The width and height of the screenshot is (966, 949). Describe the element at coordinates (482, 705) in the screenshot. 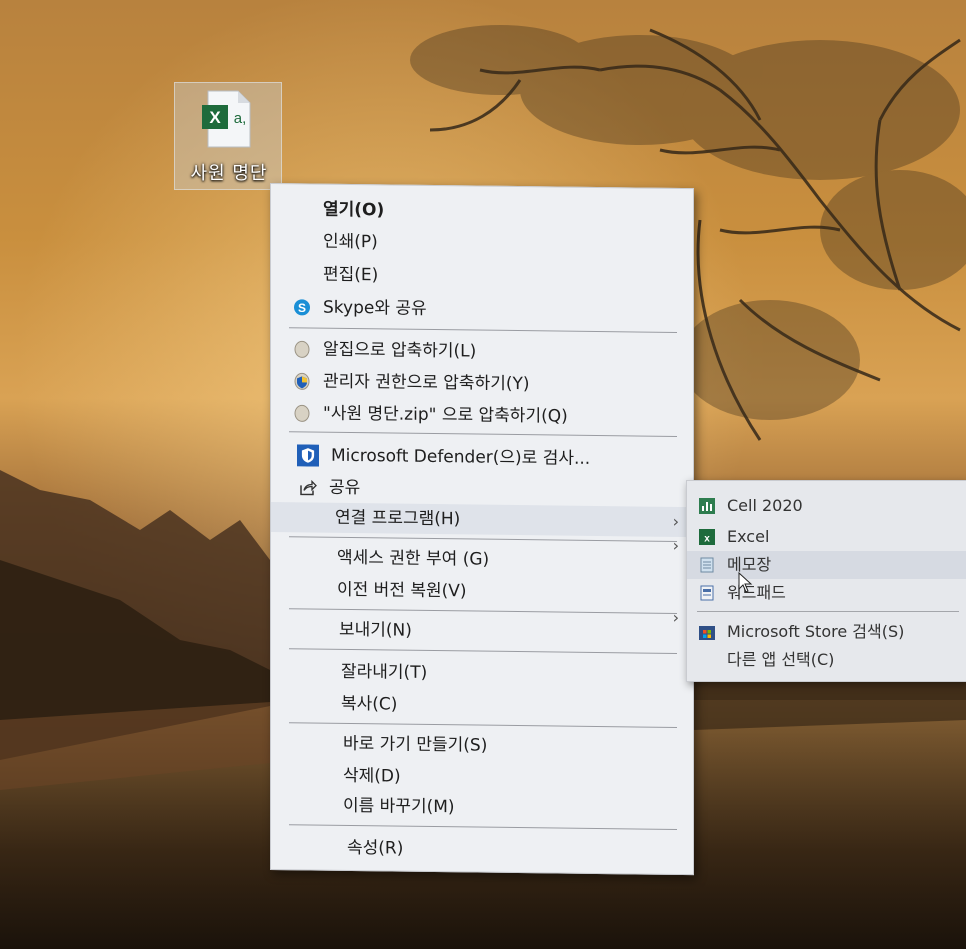

I see `menu-item-copy: 복사(C)` at that location.